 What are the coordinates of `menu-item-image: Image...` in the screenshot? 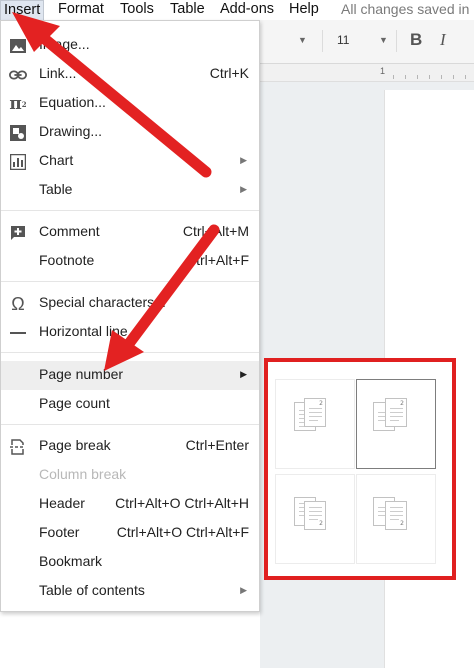 It's located at (130, 45).